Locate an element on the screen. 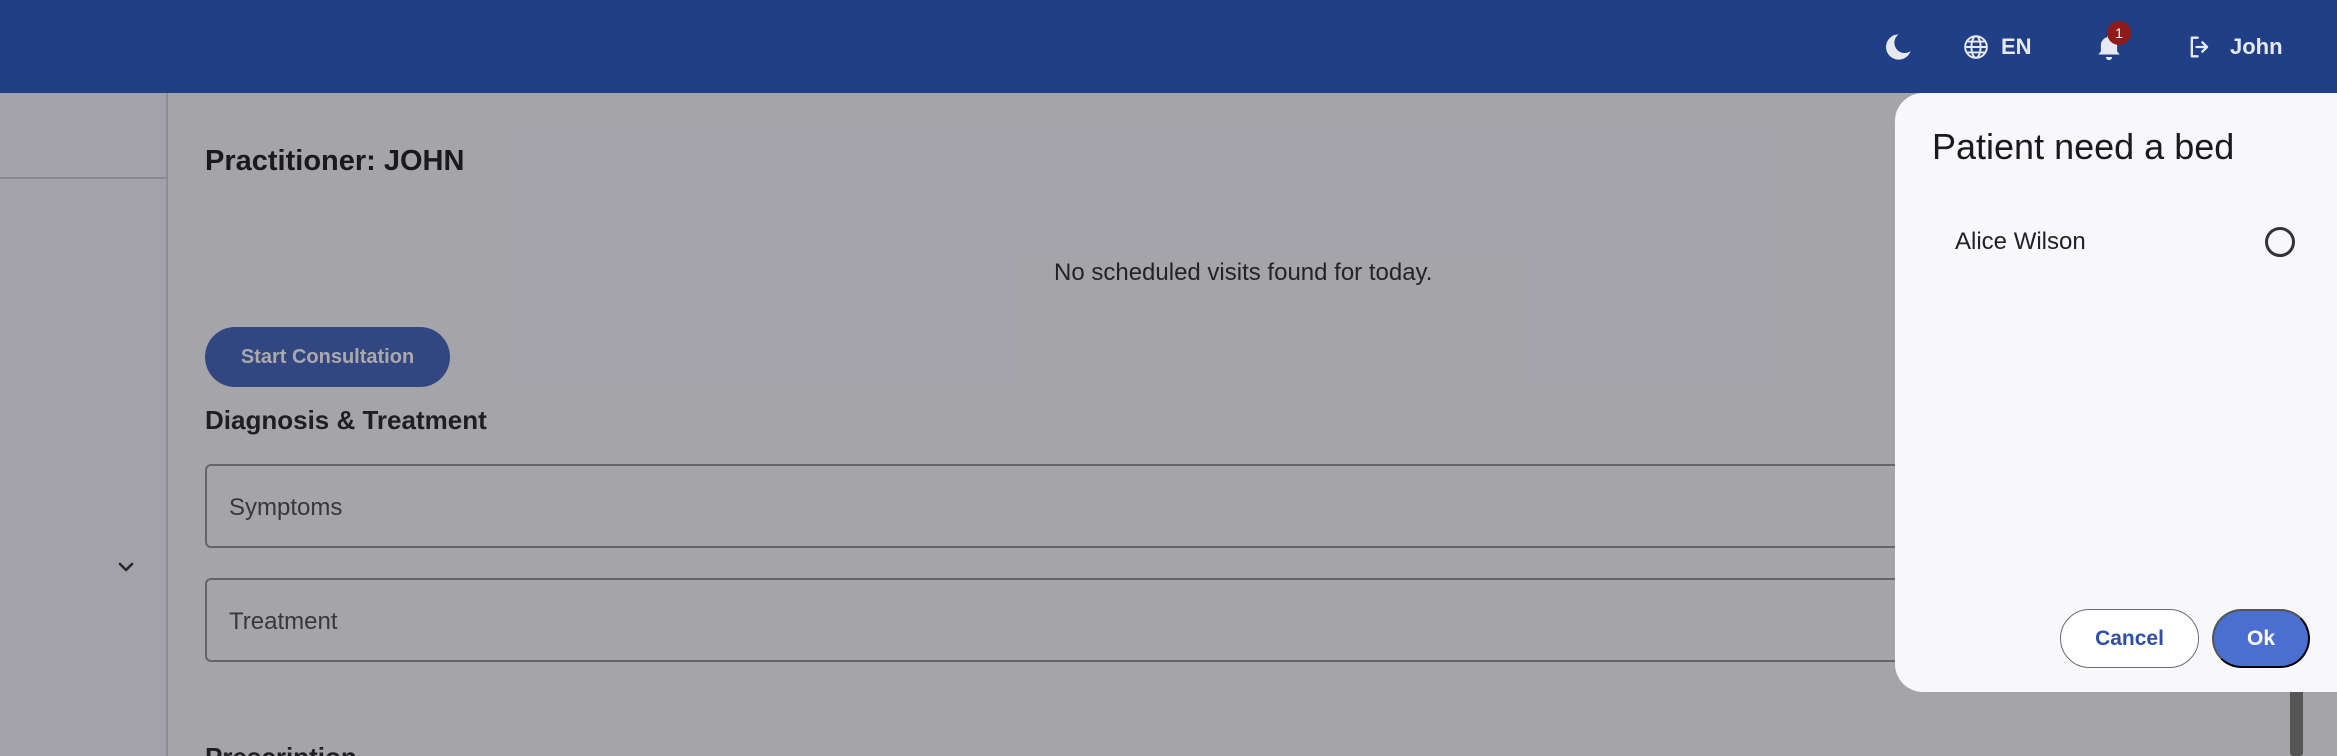  moon-icon is located at coordinates (1898, 47).